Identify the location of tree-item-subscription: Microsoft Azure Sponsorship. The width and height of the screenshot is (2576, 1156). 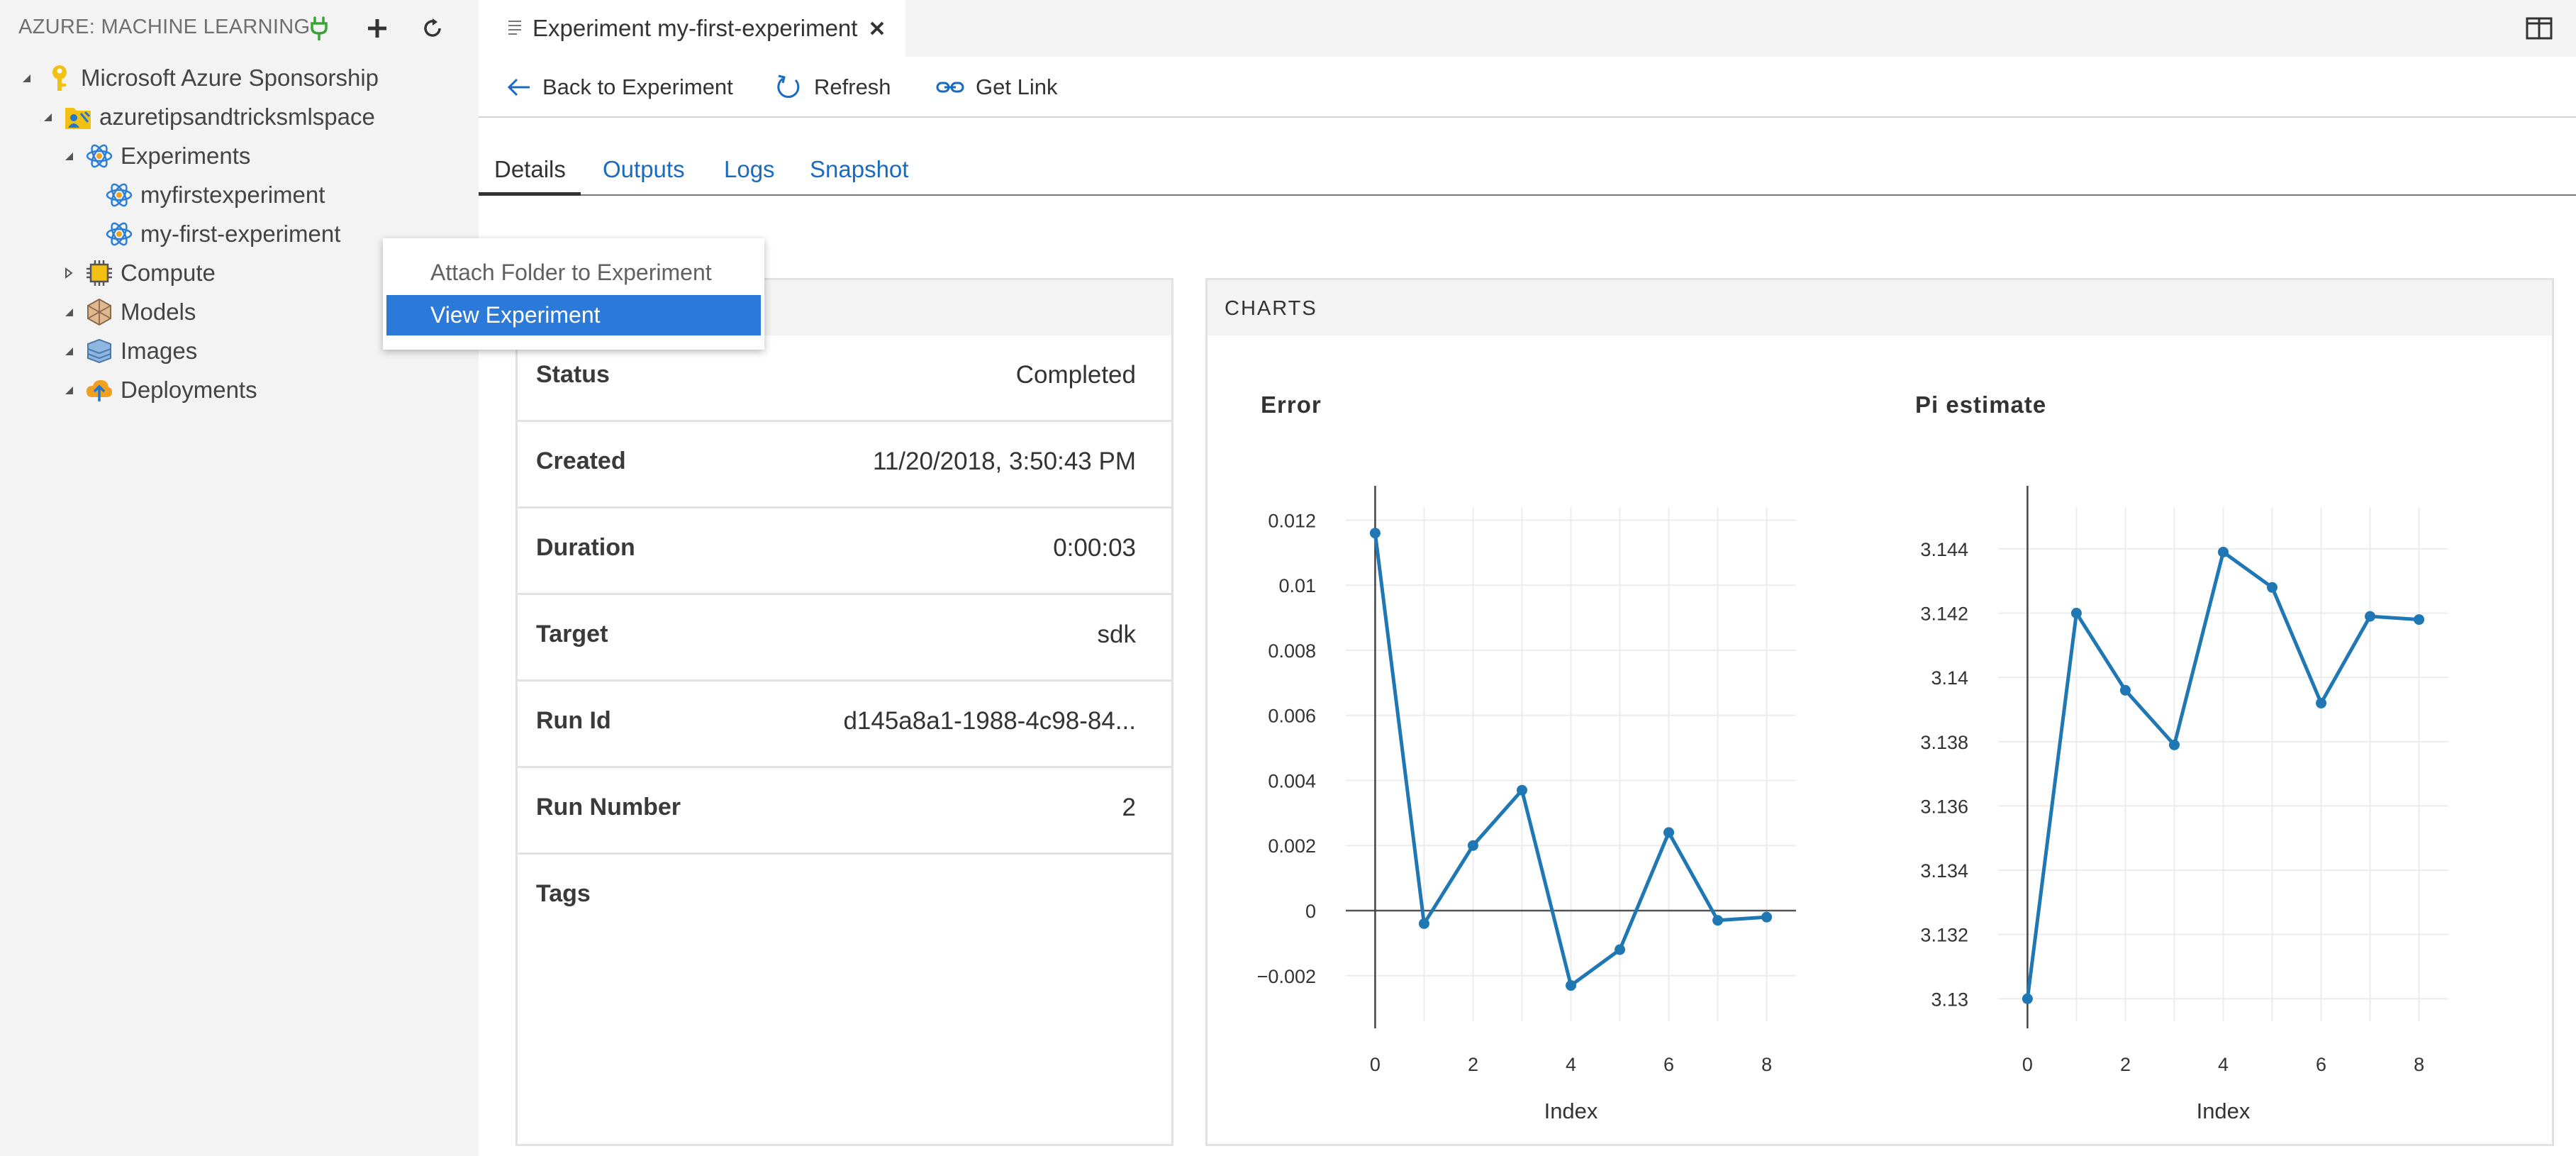
(198, 78).